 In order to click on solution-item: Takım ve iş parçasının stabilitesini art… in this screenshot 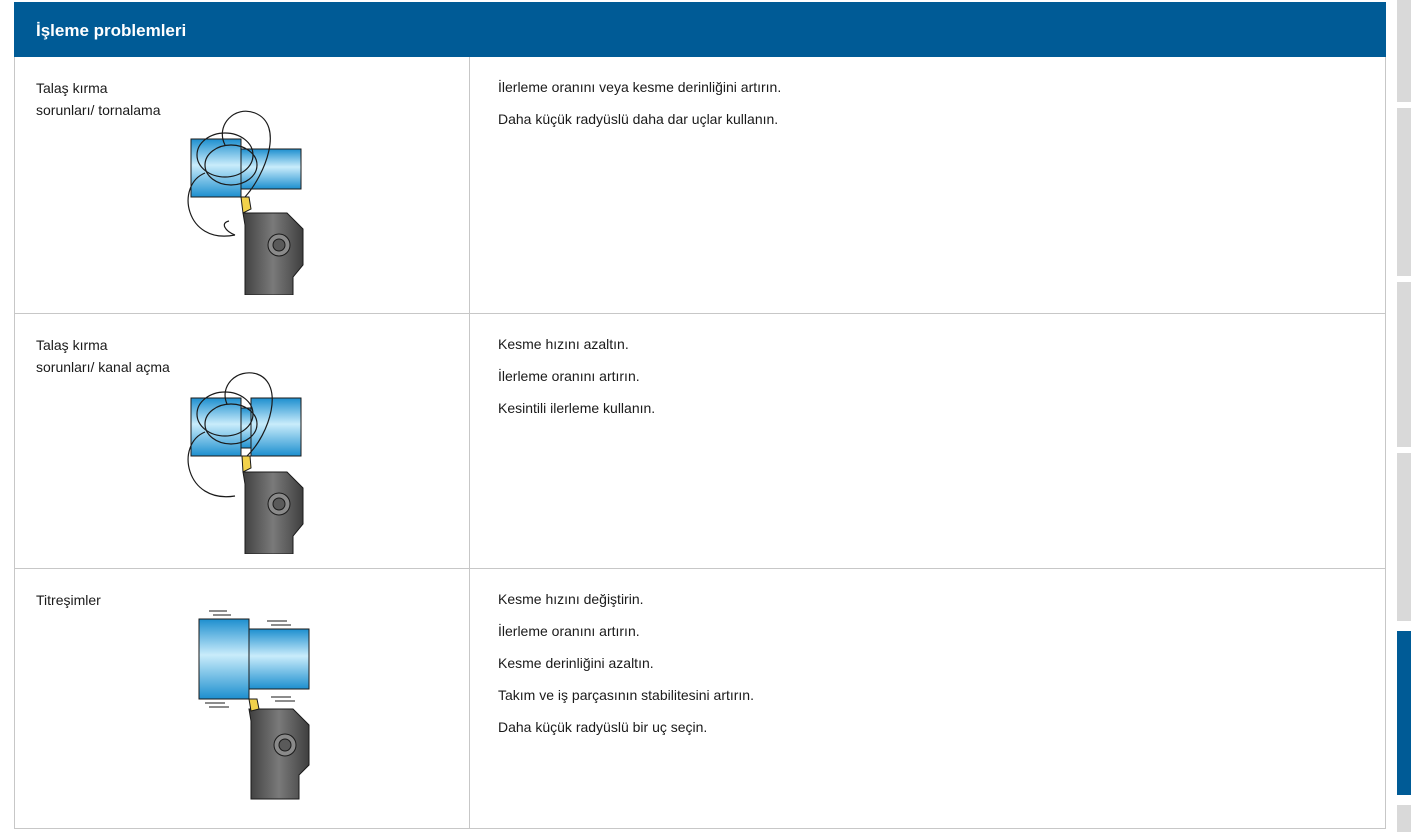, I will do `click(626, 695)`.